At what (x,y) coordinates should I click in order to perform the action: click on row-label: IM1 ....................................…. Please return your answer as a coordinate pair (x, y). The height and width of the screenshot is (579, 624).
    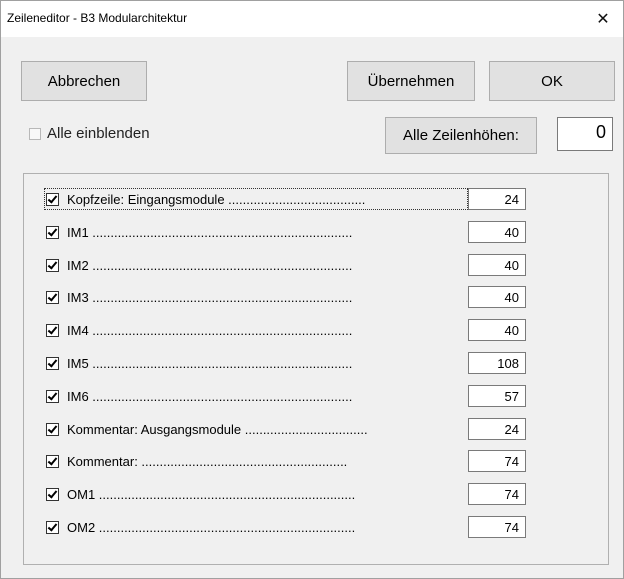
    Looking at the image, I should click on (210, 232).